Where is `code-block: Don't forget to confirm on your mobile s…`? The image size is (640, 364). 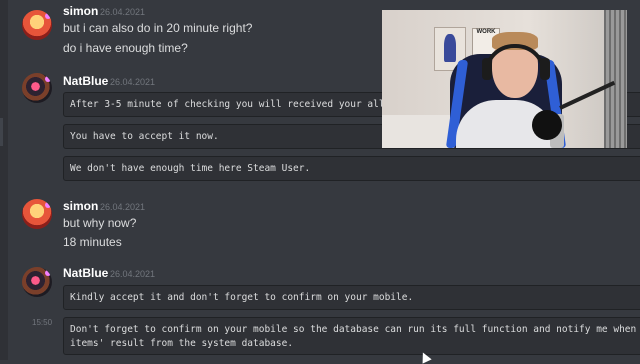
code-block: Don't forget to confirm on your mobile s… is located at coordinates (351, 336).